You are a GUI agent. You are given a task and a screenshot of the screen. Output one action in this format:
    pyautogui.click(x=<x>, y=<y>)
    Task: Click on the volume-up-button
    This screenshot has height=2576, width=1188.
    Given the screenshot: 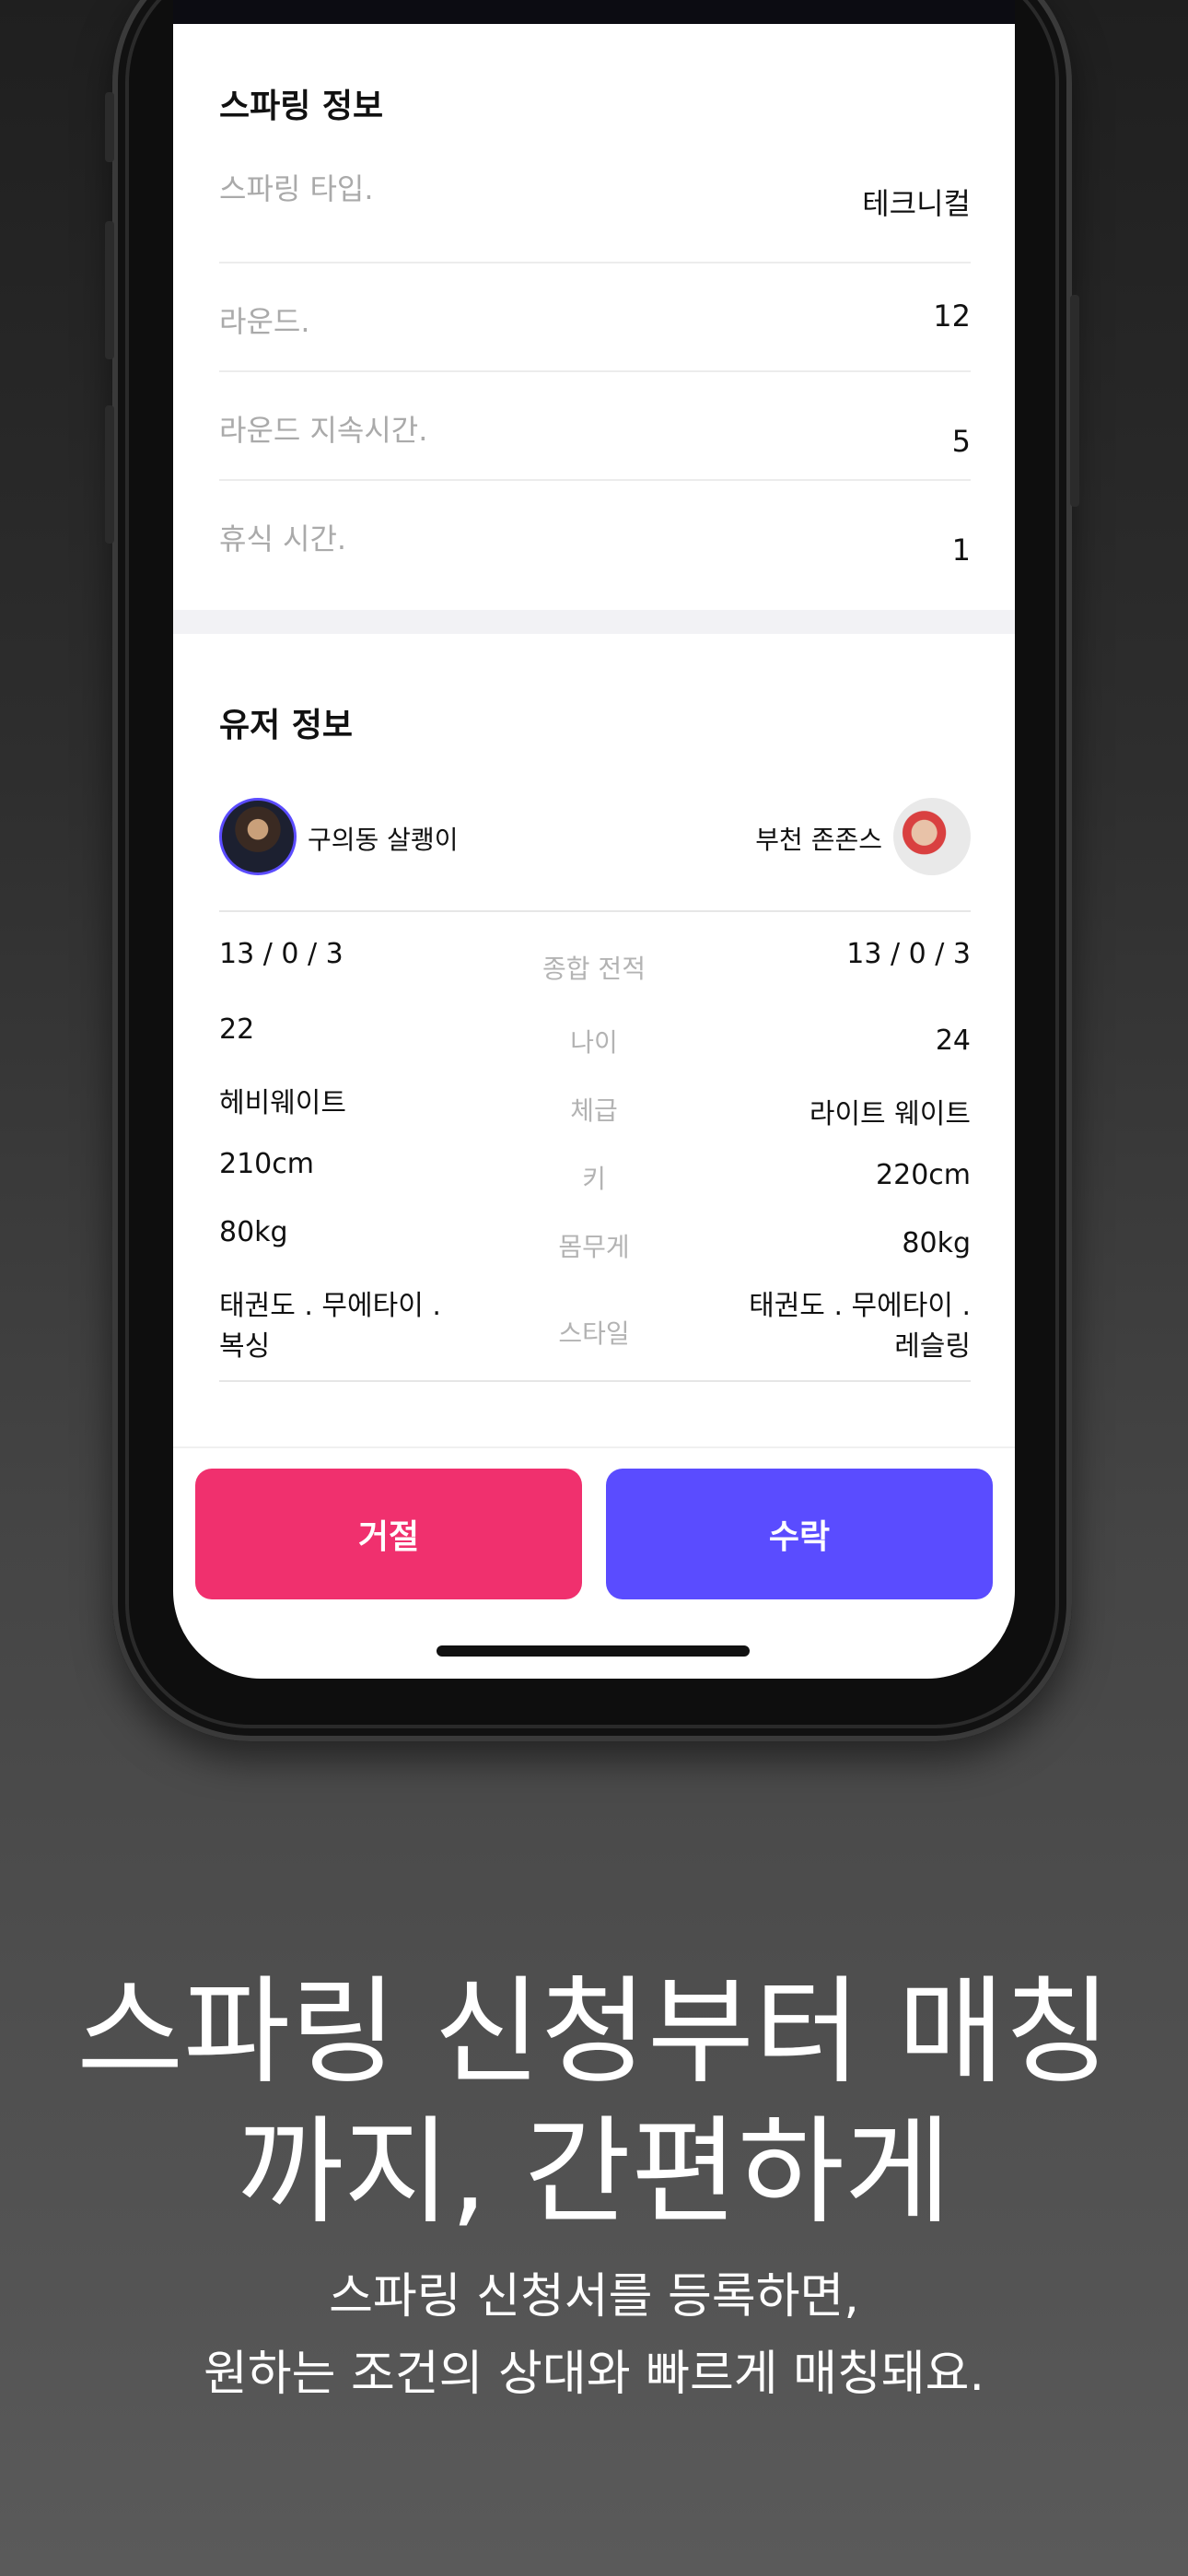 What is the action you would take?
    pyautogui.click(x=109, y=290)
    